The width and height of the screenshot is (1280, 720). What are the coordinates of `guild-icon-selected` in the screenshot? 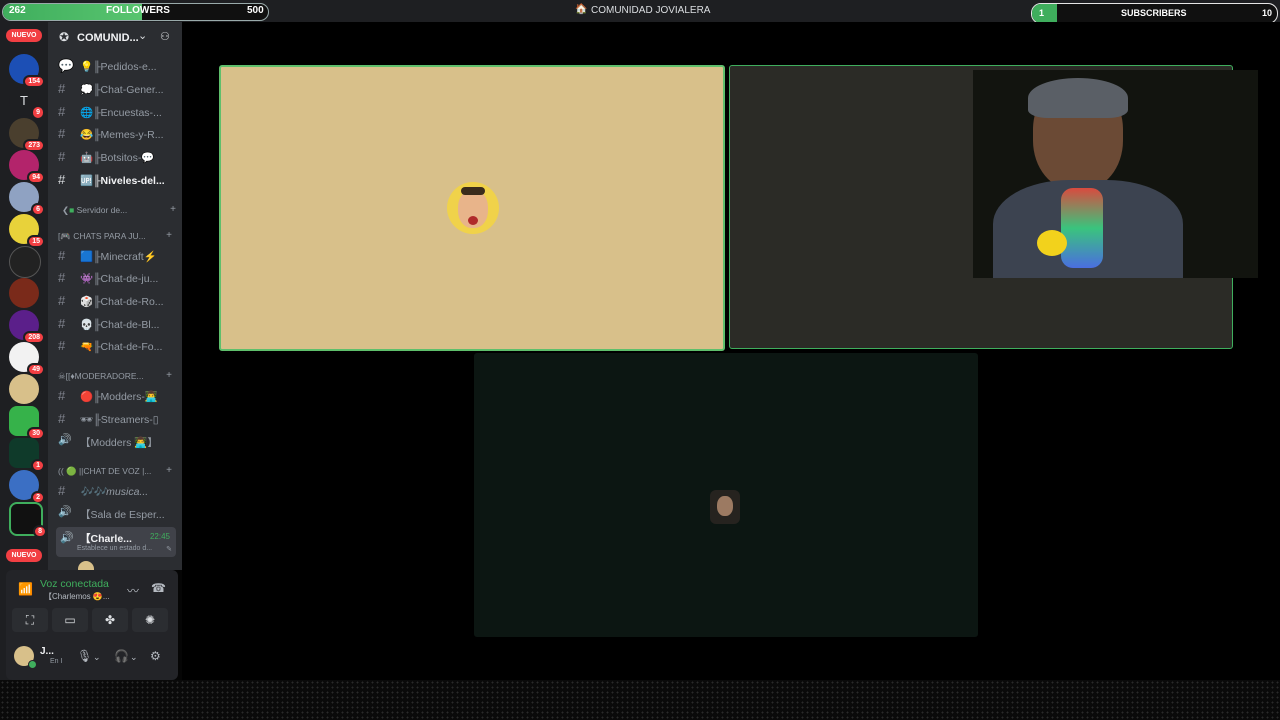 It's located at (24, 389).